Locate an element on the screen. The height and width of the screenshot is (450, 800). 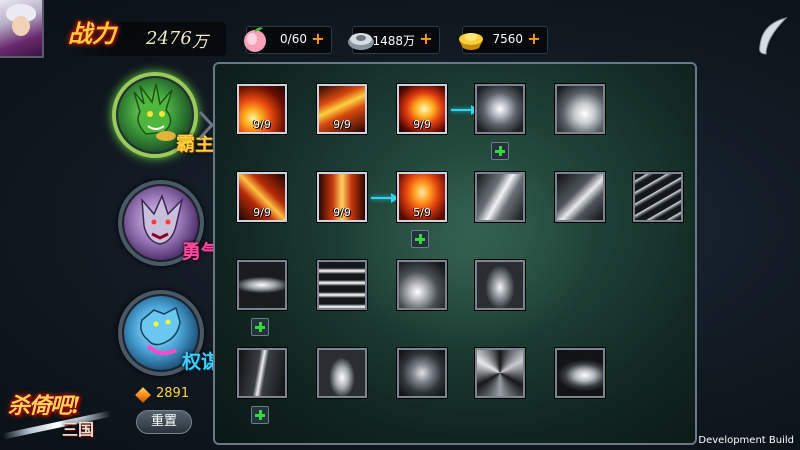
avatar-face is located at coordinates (21, 26).